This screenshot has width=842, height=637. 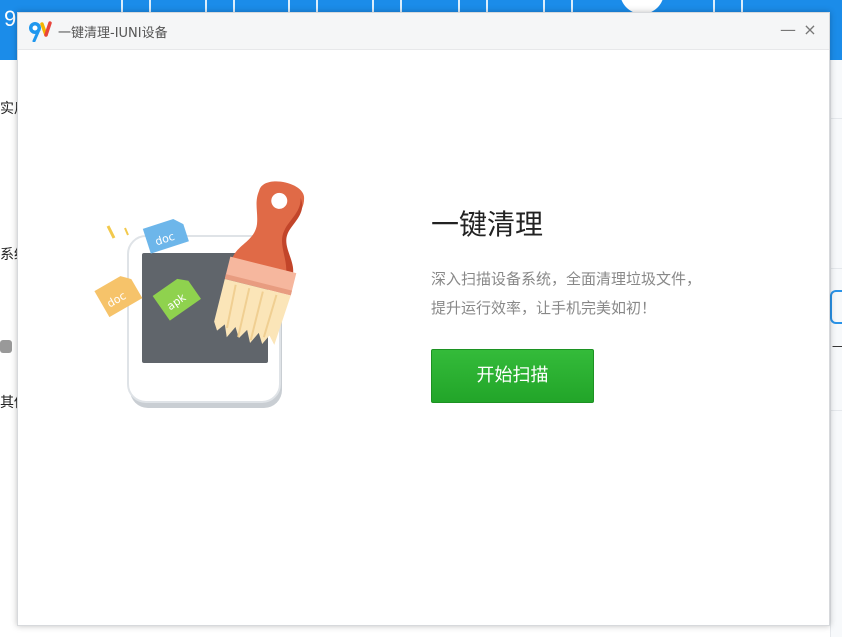 I want to click on apple-icon, so click(x=6, y=346).